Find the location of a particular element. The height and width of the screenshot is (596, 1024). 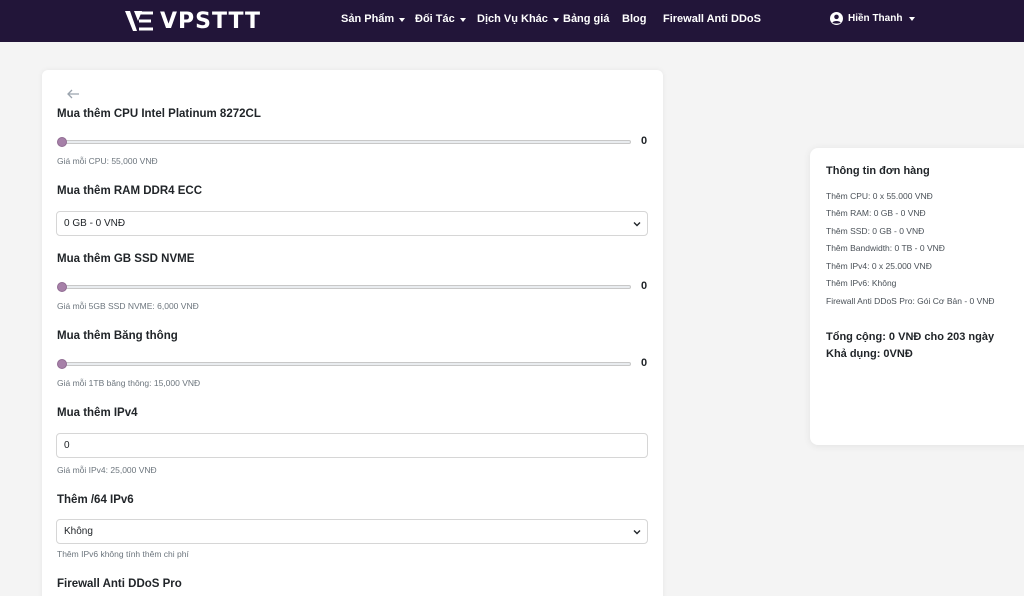

order-line-ssd: Thêm SSD: 0 GB - 0 VNĐ is located at coordinates (875, 231).